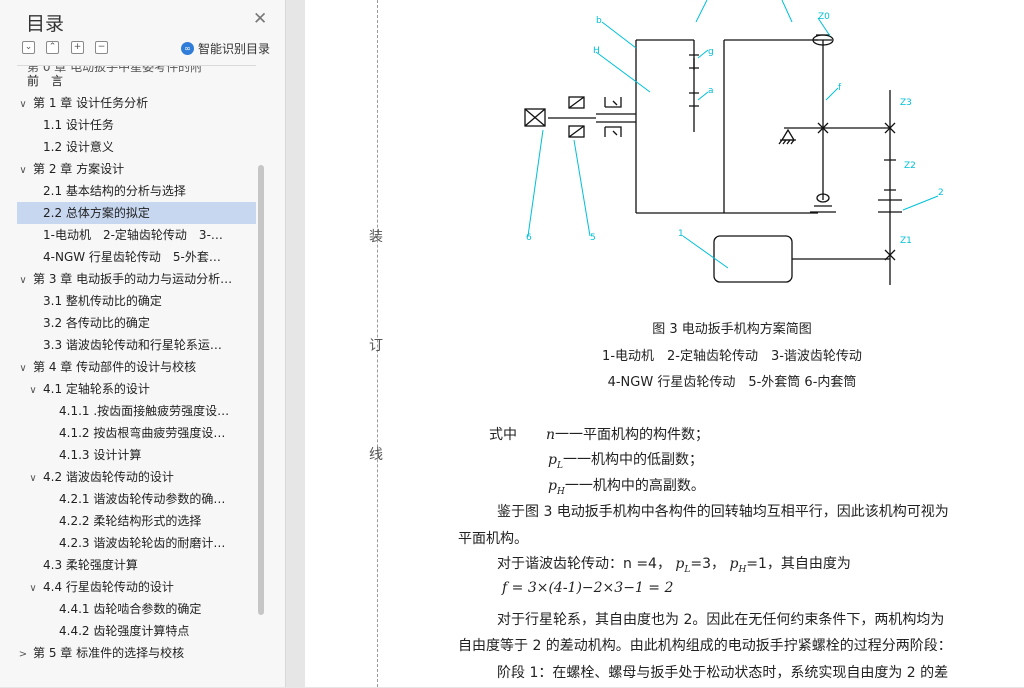 The height and width of the screenshot is (688, 1024). What do you see at coordinates (798, 564) in the screenshot?
I see `harmonic-ph-value: =1，其自由度为` at bounding box center [798, 564].